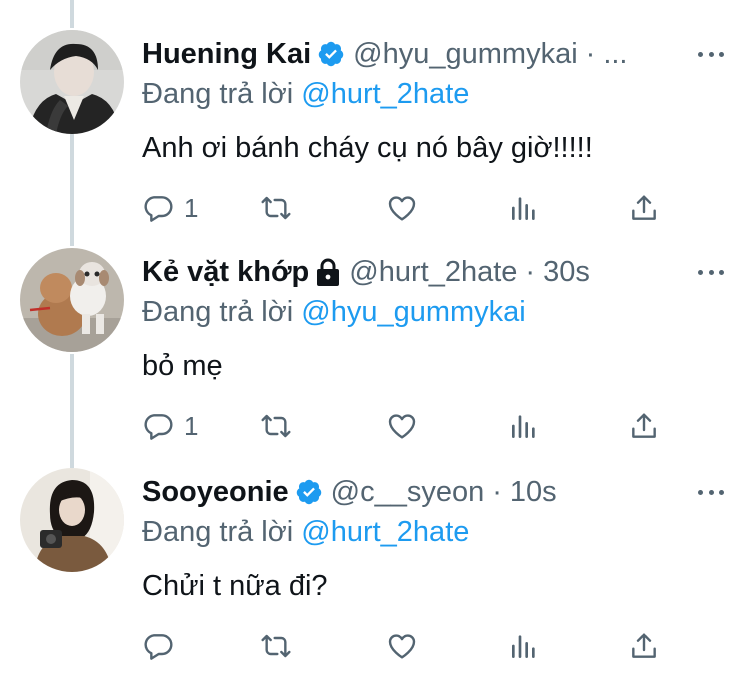 This screenshot has width=750, height=688. I want to click on dog-avatar-icon, so click(72, 300).